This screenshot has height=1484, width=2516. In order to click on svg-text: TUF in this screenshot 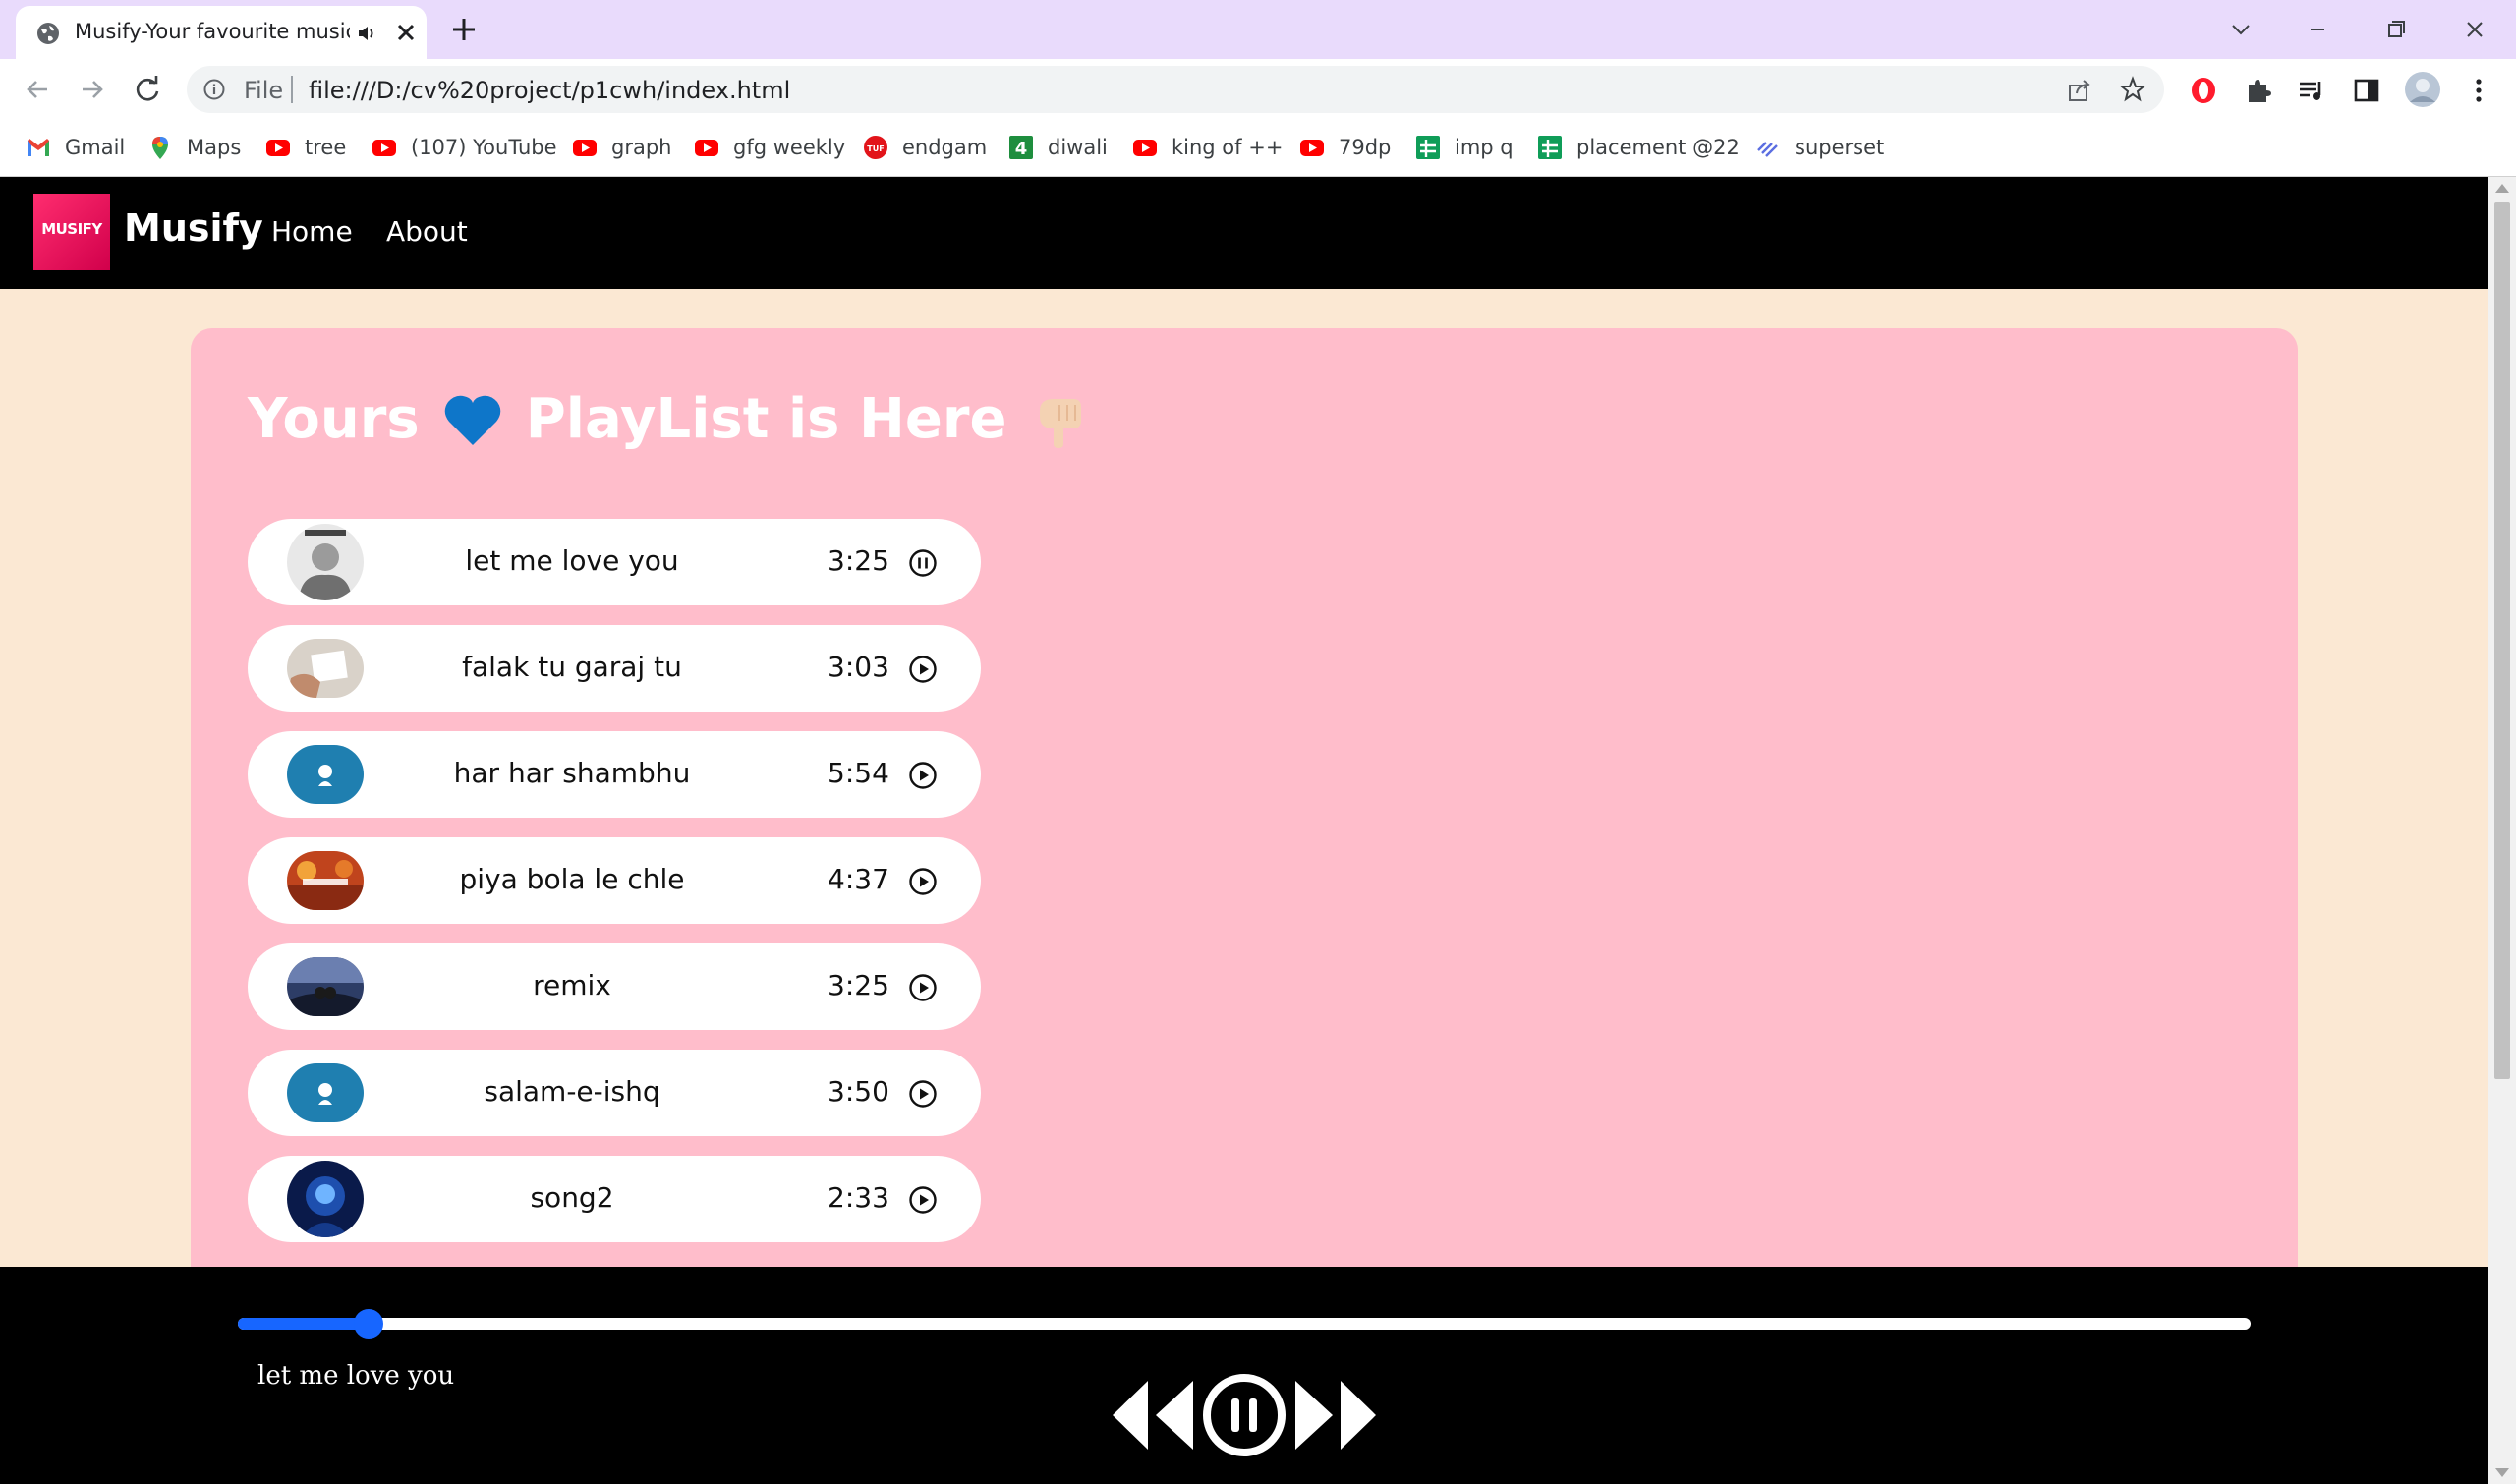, I will do `click(875, 148)`.